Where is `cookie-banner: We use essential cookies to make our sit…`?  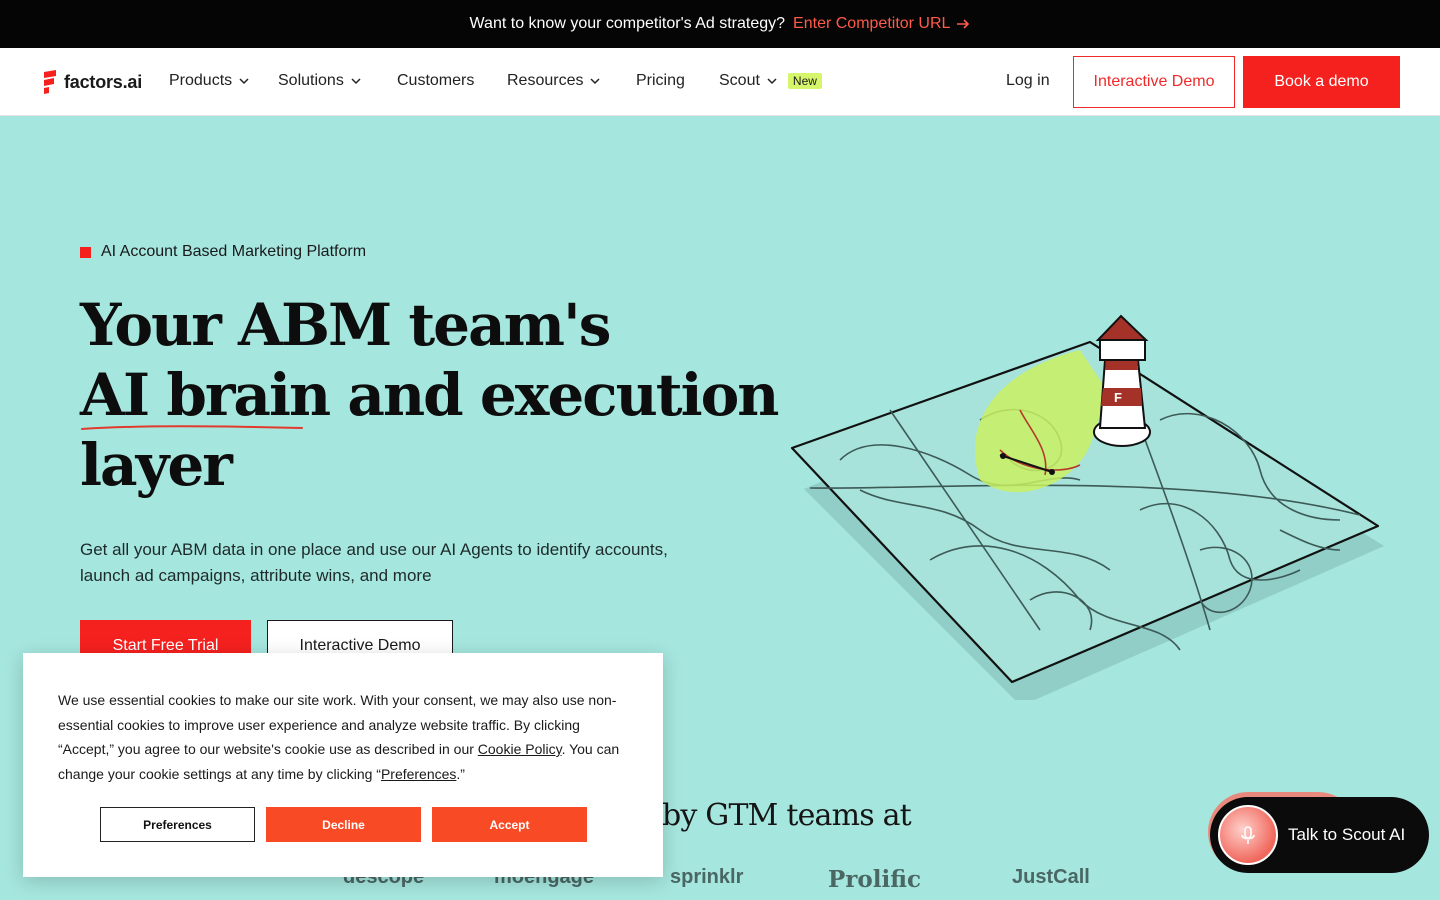
cookie-banner: We use essential cookies to make our sit… is located at coordinates (343, 765).